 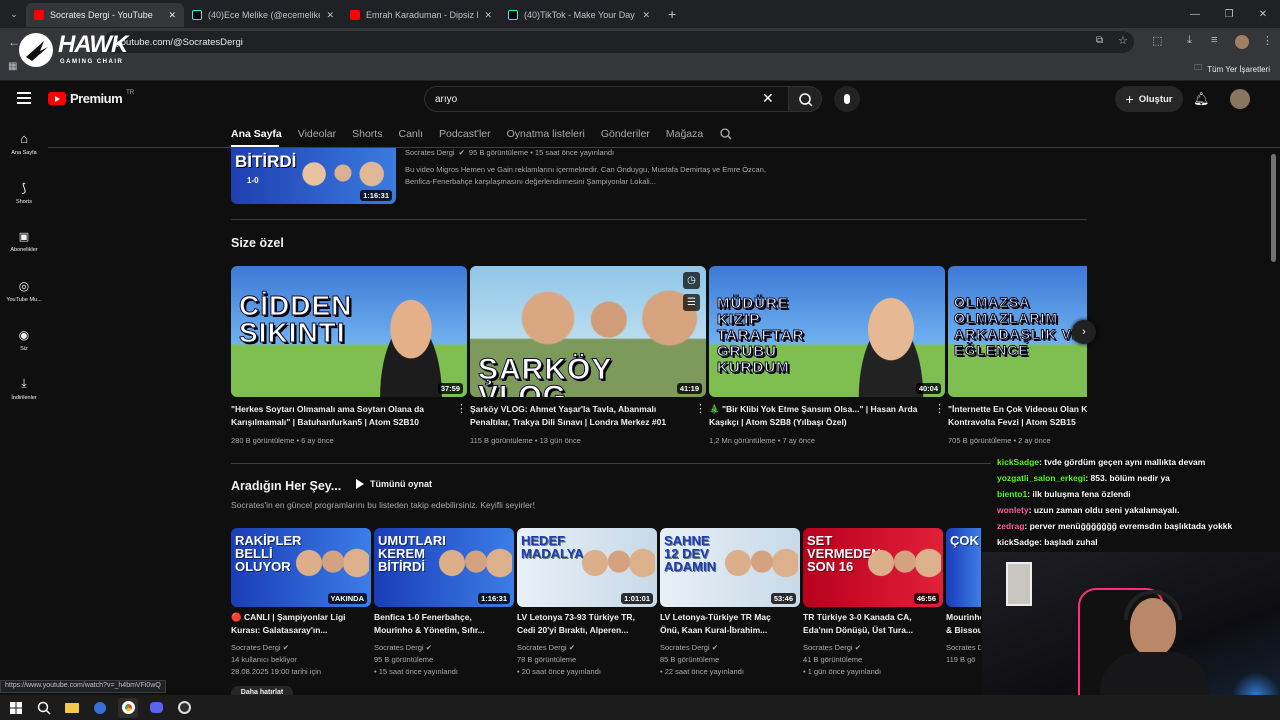 I want to click on tab-shorts: Shorts, so click(x=367, y=134).